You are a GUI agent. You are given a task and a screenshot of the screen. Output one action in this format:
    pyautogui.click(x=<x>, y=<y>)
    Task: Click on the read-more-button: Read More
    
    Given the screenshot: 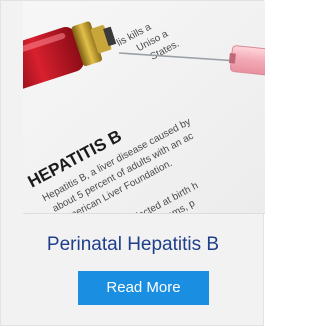 What is the action you would take?
    pyautogui.click(x=143, y=288)
    